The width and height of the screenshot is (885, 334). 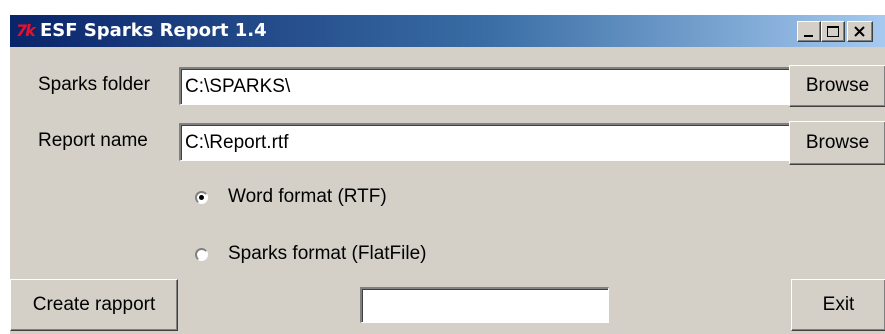 I want to click on title-bar: 7k ESF Sparks Report 1.4, so click(x=447, y=31).